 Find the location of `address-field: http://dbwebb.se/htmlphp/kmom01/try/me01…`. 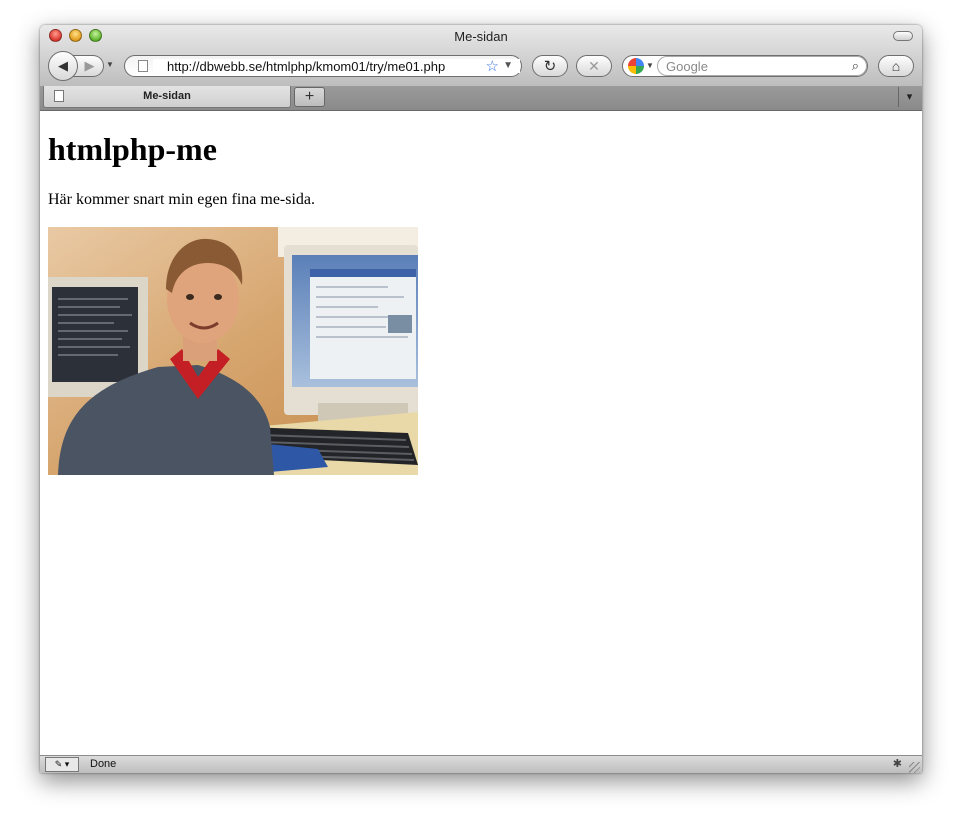

address-field: http://dbwebb.se/htmlphp/kmom01/try/me01… is located at coordinates (336, 66).